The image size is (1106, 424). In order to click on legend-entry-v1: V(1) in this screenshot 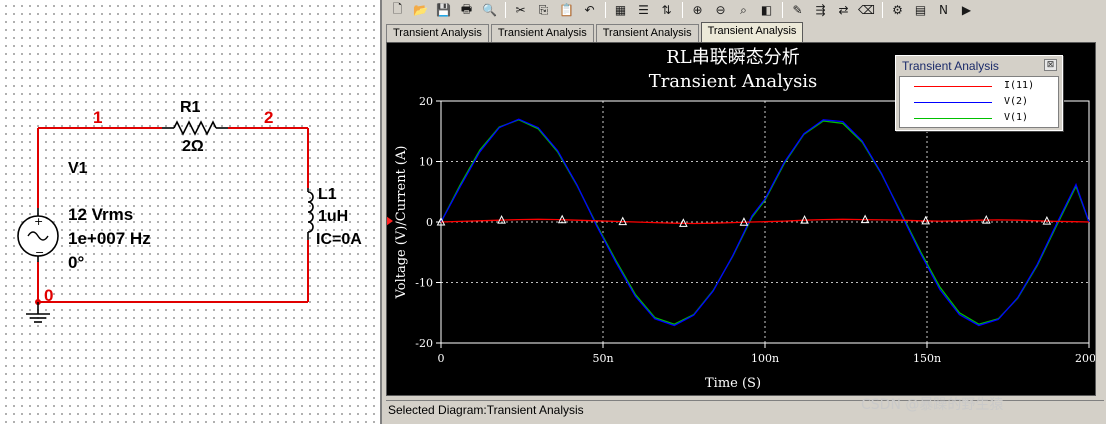, I will do `click(979, 119)`.